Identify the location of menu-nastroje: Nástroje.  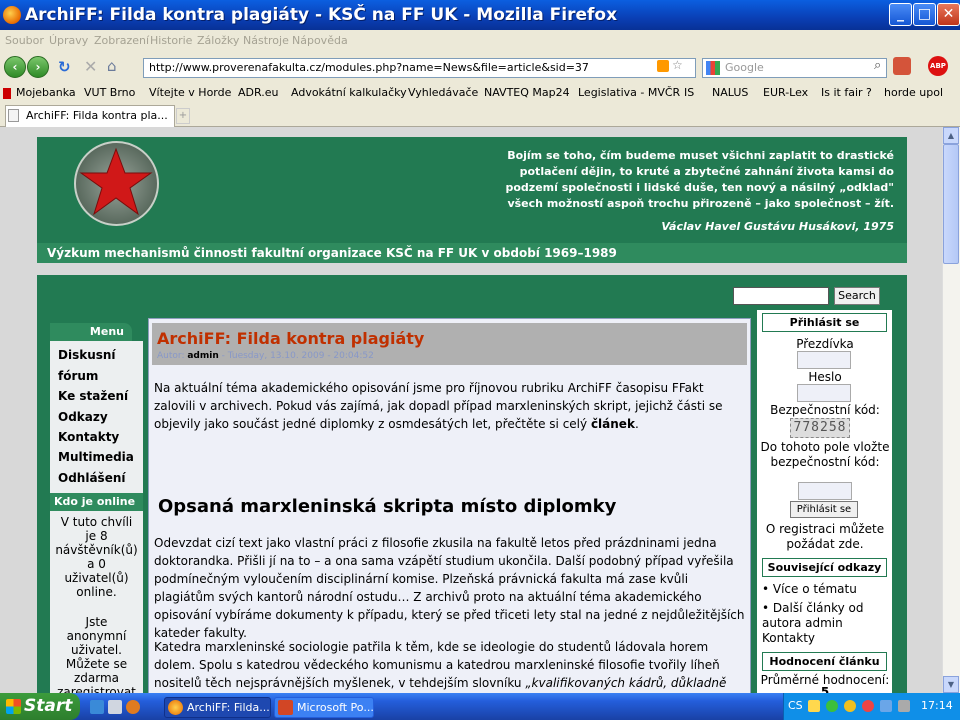
(266, 40).